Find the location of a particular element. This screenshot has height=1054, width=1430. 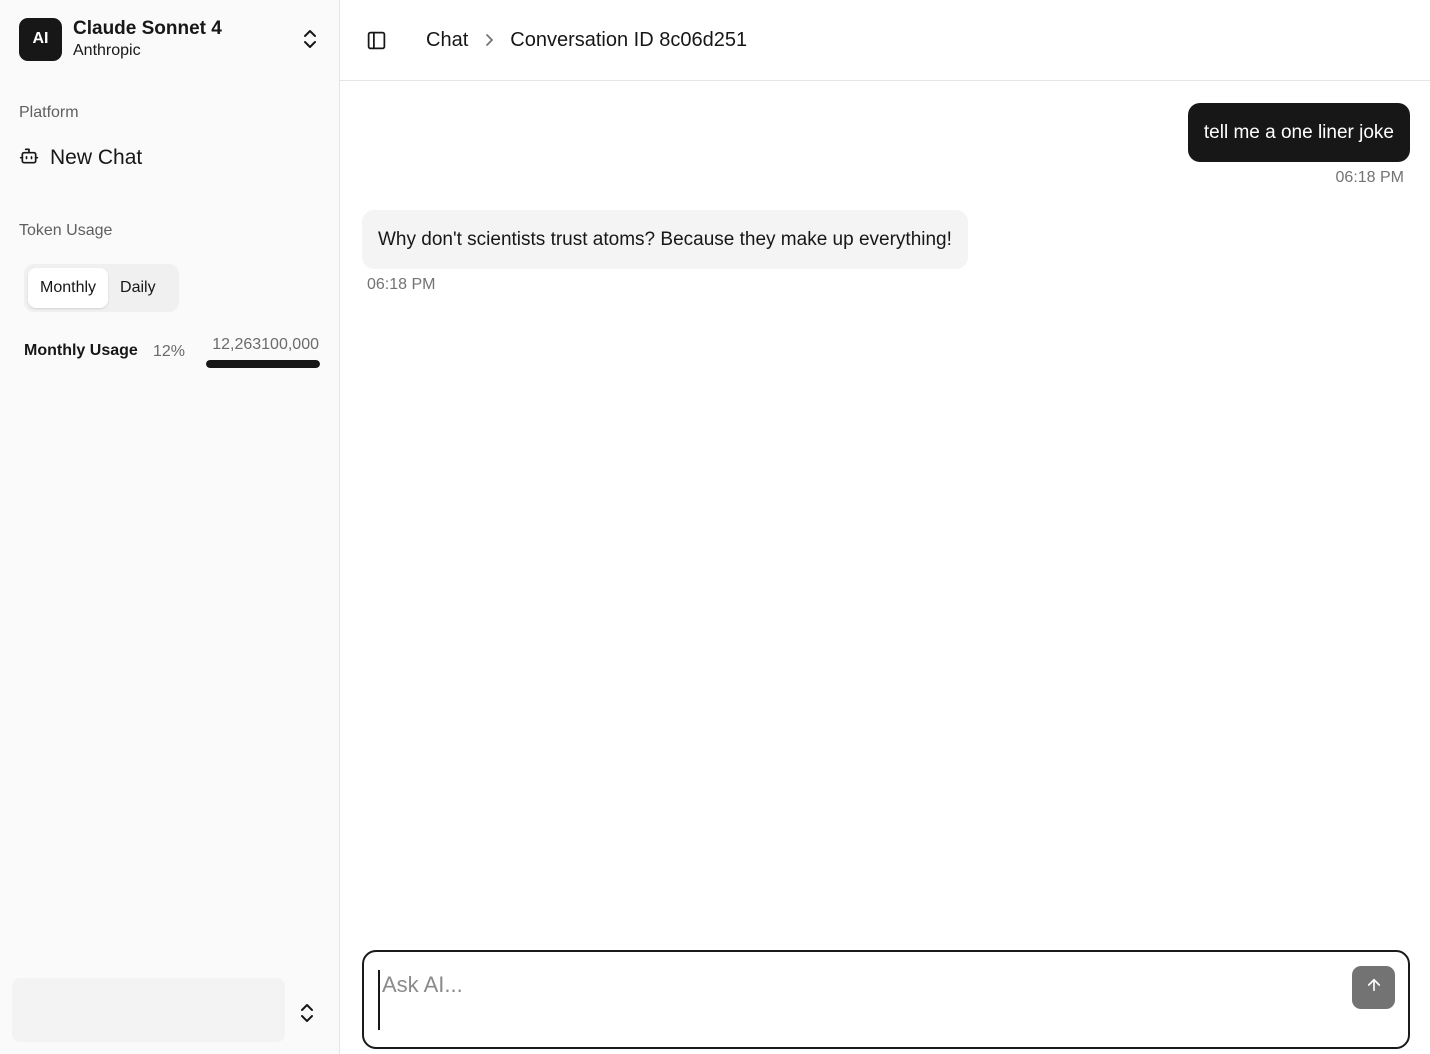

bot-icon is located at coordinates (29, 158).